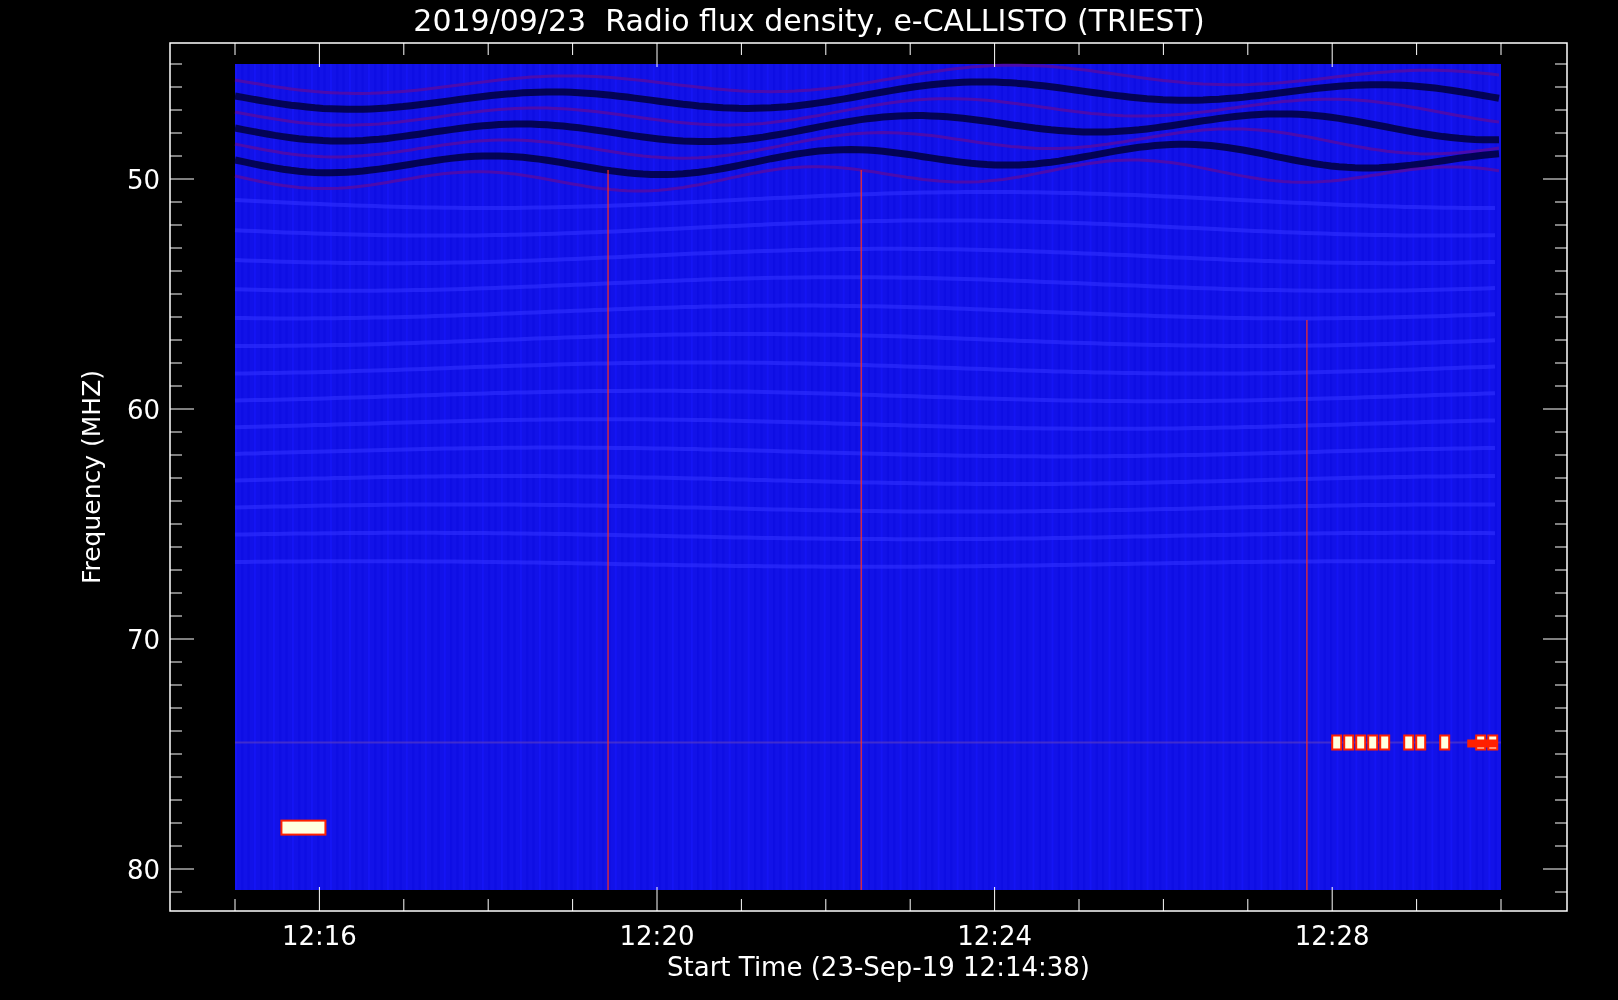 The width and height of the screenshot is (1618, 1000). What do you see at coordinates (91, 477) in the screenshot?
I see `y-axis-label: Frequency (MHZ)` at bounding box center [91, 477].